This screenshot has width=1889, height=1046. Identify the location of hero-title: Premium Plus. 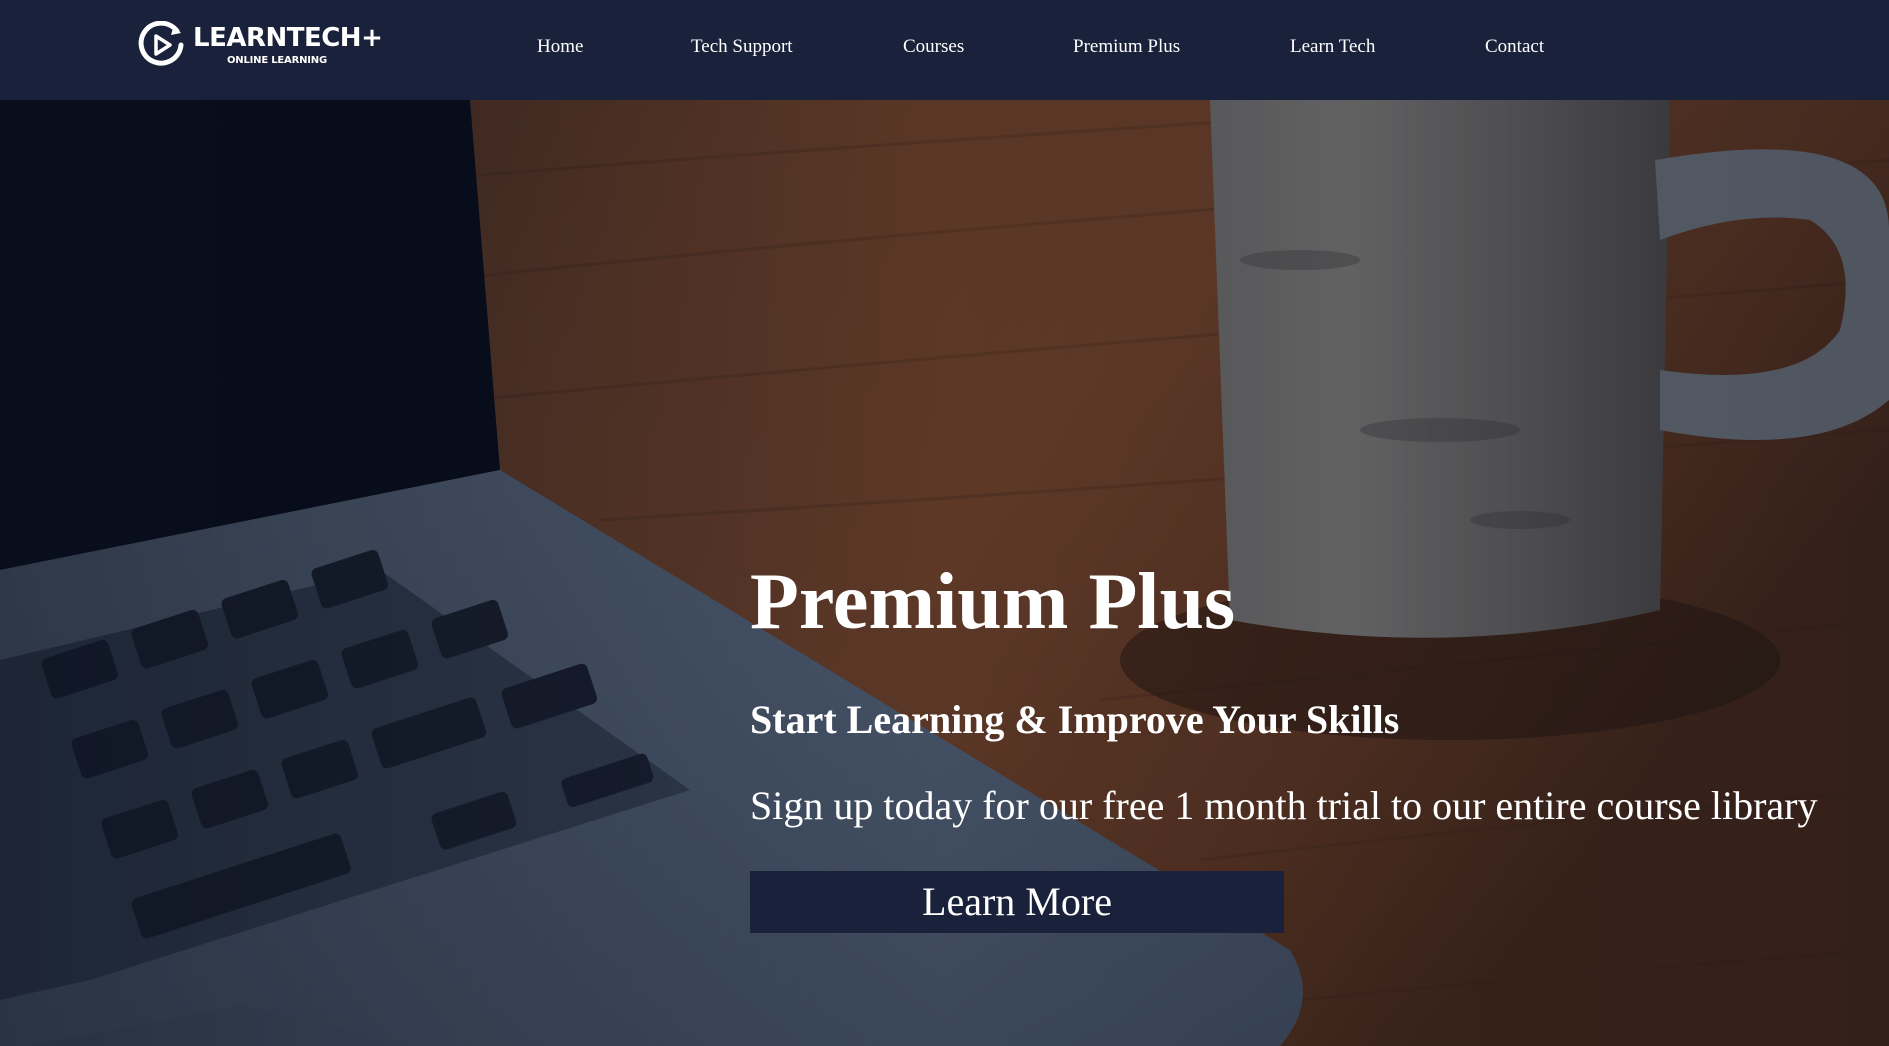
(993, 602).